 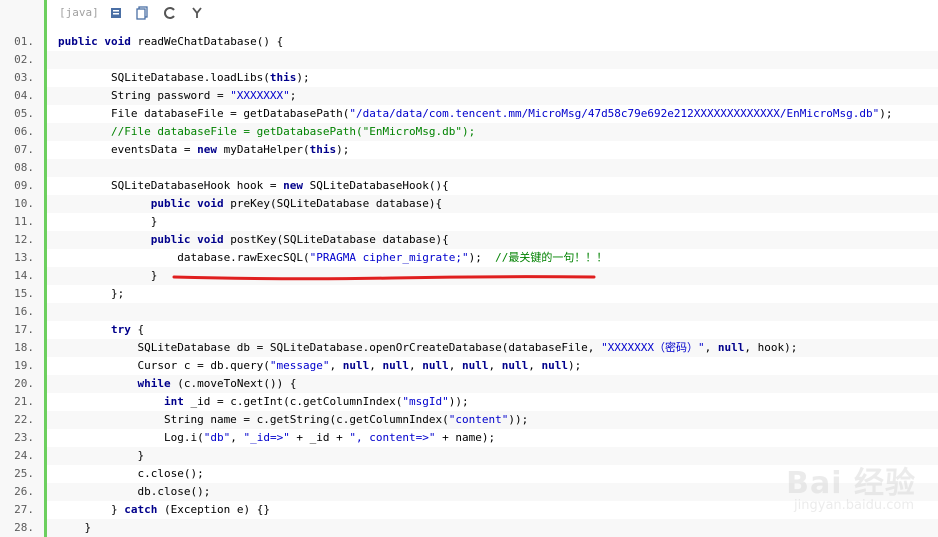 What do you see at coordinates (24, 203) in the screenshot?
I see `line-number: 10.` at bounding box center [24, 203].